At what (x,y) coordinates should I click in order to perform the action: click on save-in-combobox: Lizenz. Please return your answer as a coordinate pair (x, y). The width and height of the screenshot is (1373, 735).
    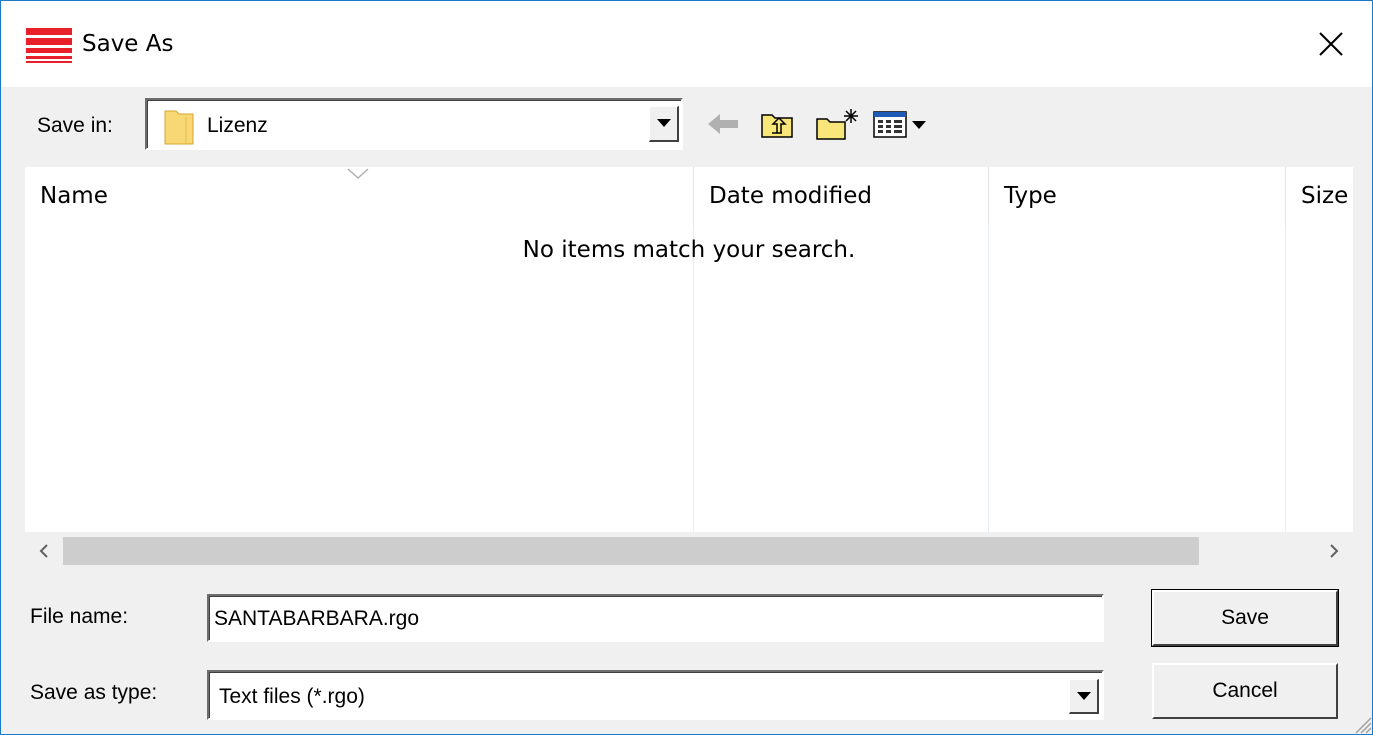
    Looking at the image, I should click on (414, 124).